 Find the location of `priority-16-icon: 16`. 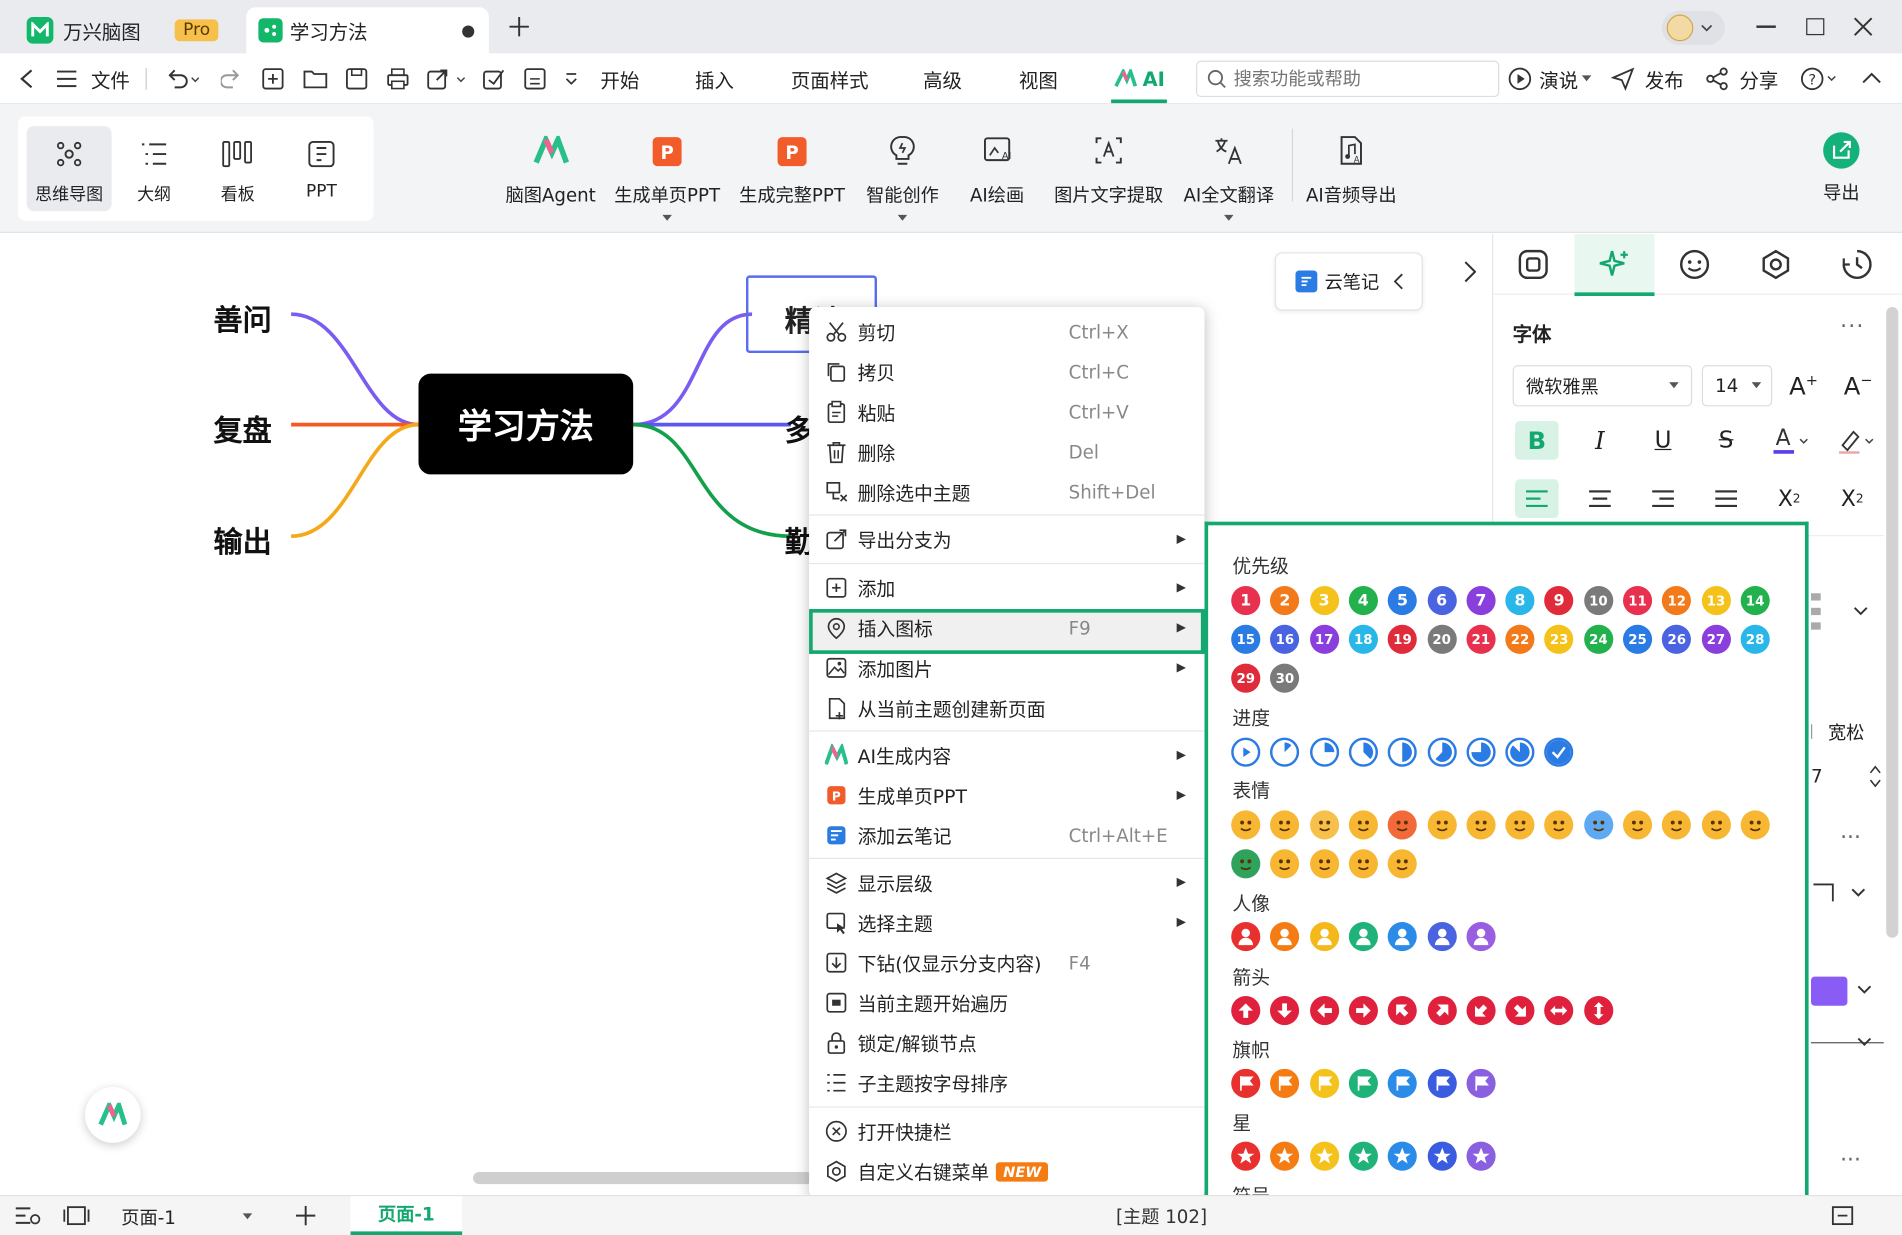

priority-16-icon: 16 is located at coordinates (1285, 639).